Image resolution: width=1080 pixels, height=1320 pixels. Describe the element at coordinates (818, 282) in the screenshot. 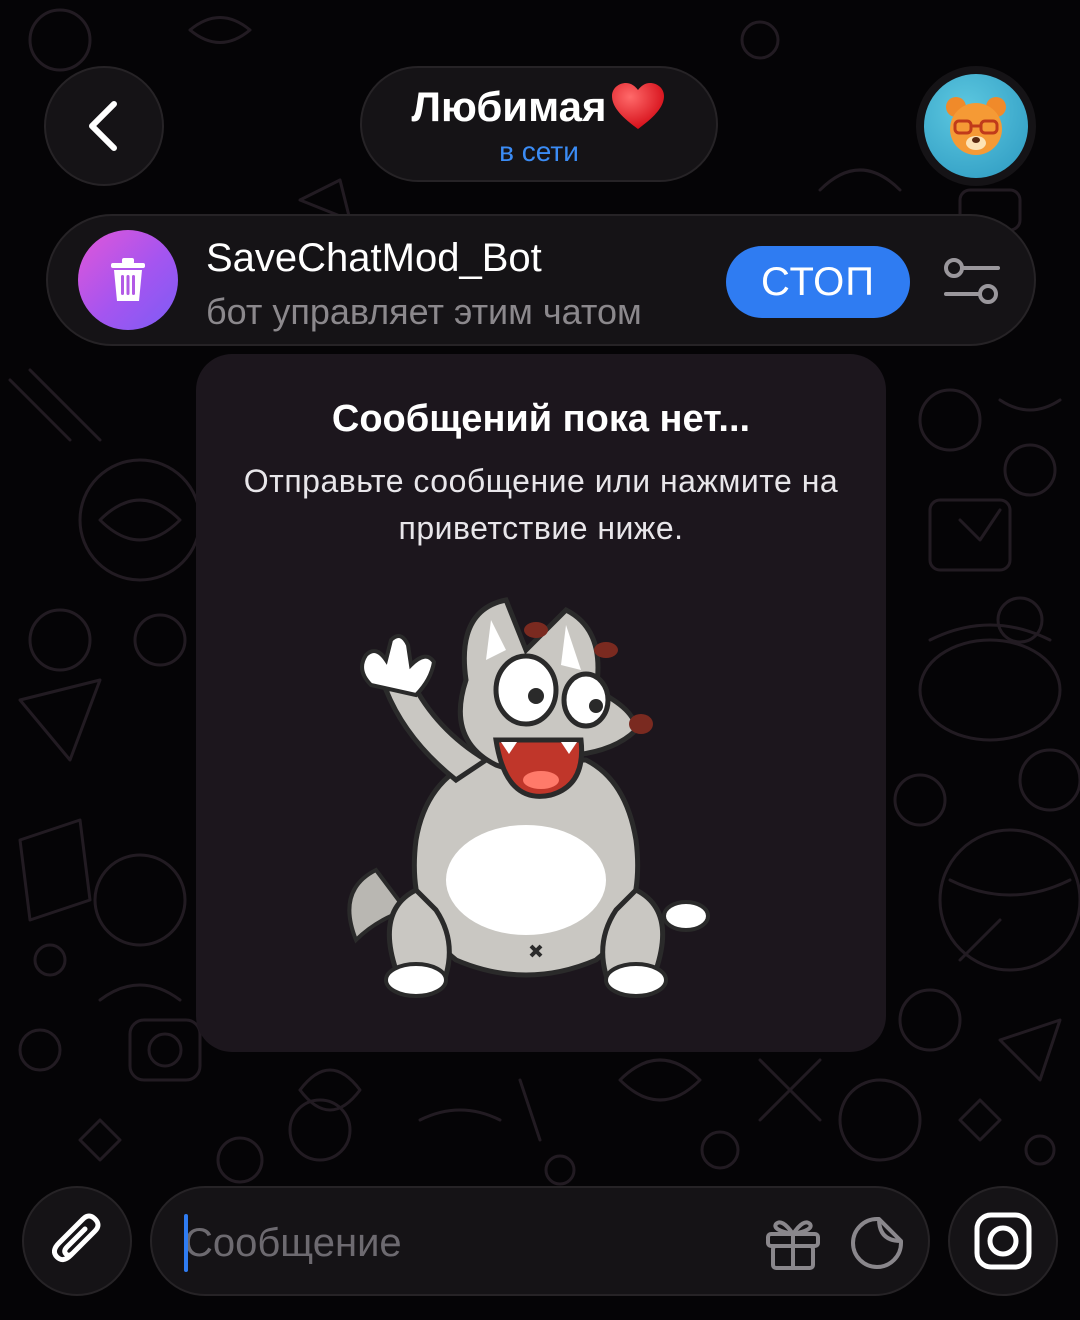

I see `stop-button: СТОП` at that location.